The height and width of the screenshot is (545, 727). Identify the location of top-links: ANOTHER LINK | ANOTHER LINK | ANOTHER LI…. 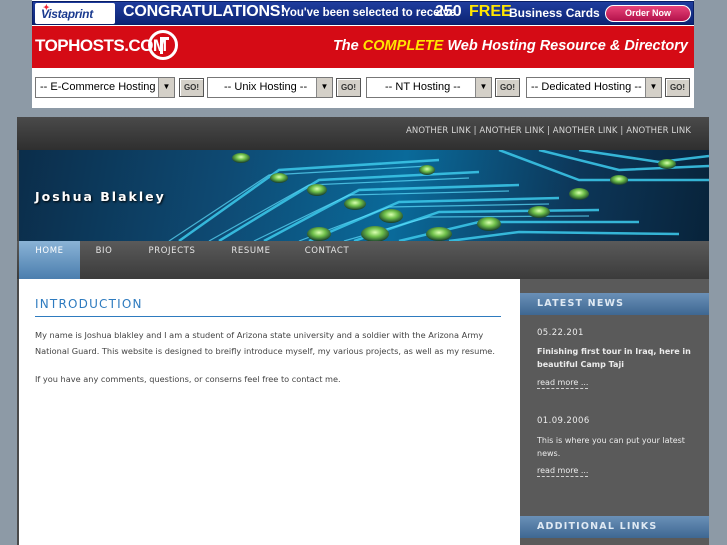
(548, 131).